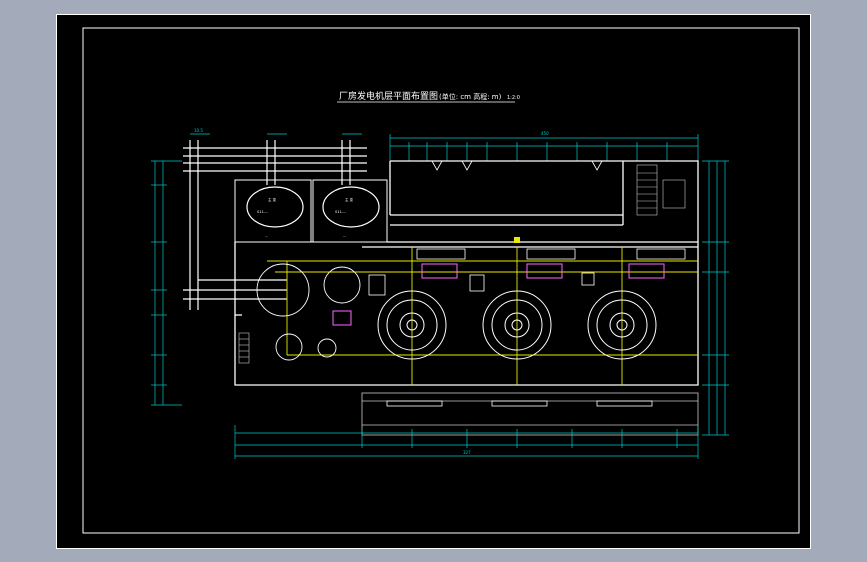 The image size is (867, 562). What do you see at coordinates (166, 283) in the screenshot?
I see `left-dimension-chain` at bounding box center [166, 283].